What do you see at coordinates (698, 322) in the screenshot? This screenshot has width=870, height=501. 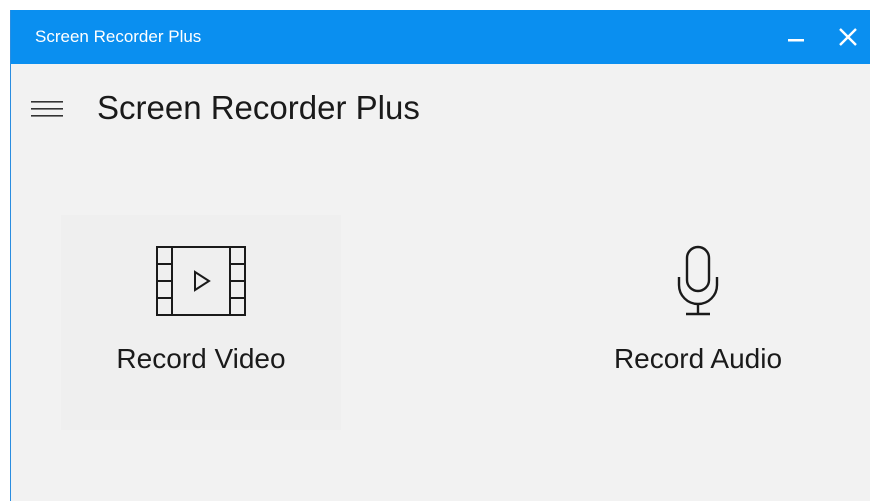 I see `record-audio-button: Record Audio` at bounding box center [698, 322].